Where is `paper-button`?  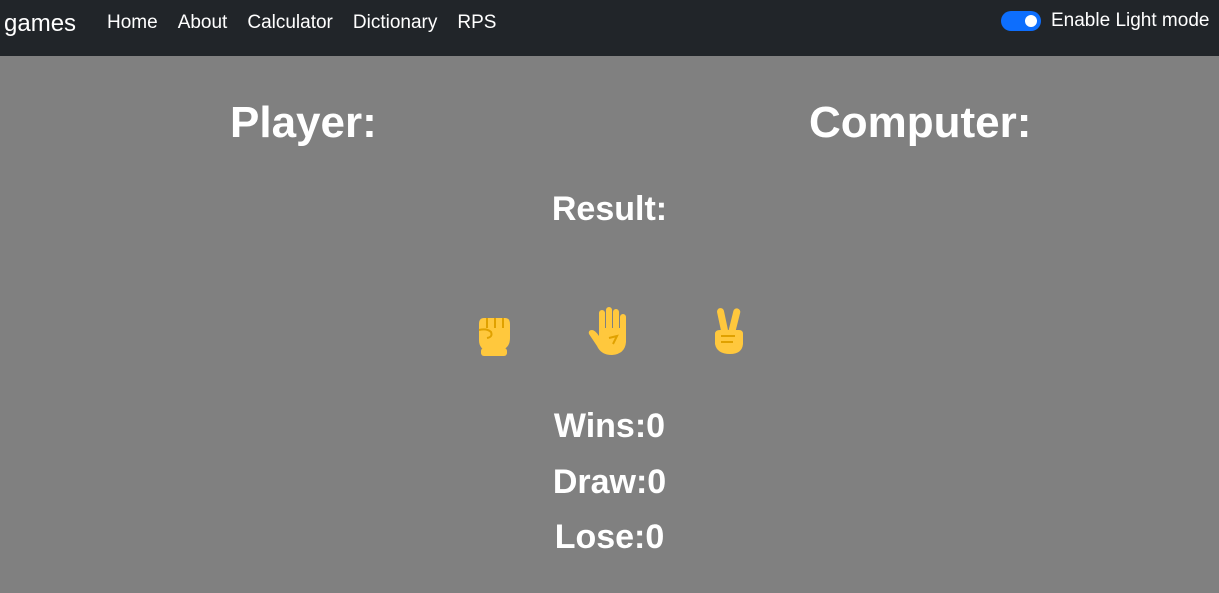
paper-button is located at coordinates (610, 331).